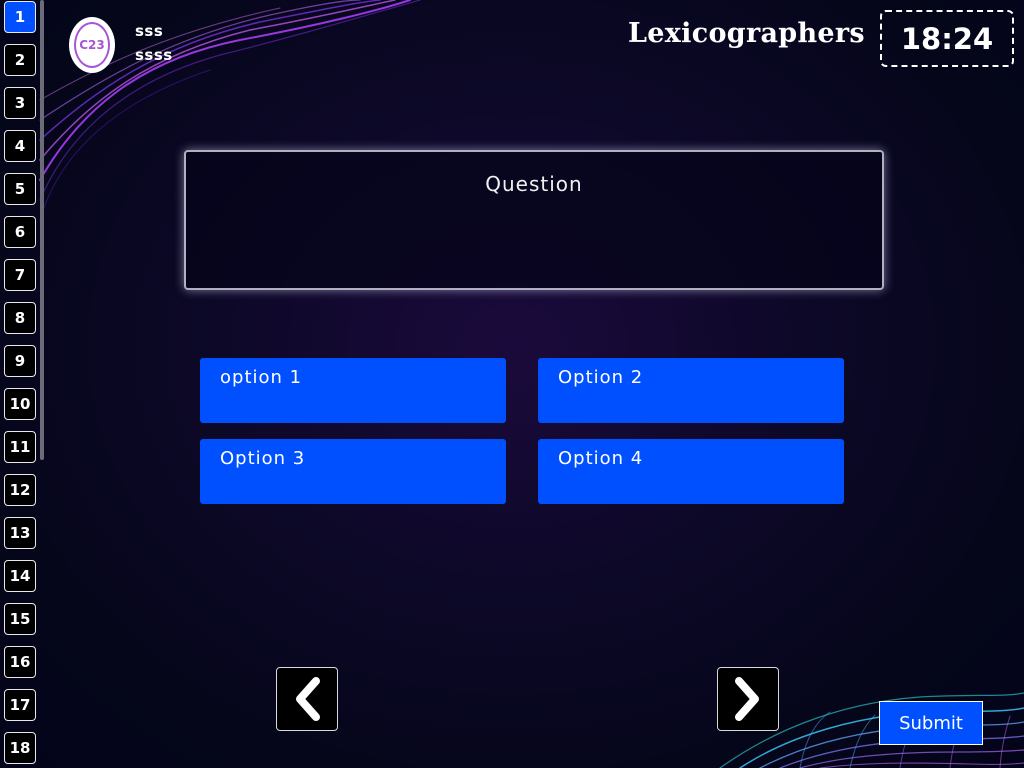 This screenshot has width=1024, height=768. I want to click on avatar: C23, so click(92, 45).